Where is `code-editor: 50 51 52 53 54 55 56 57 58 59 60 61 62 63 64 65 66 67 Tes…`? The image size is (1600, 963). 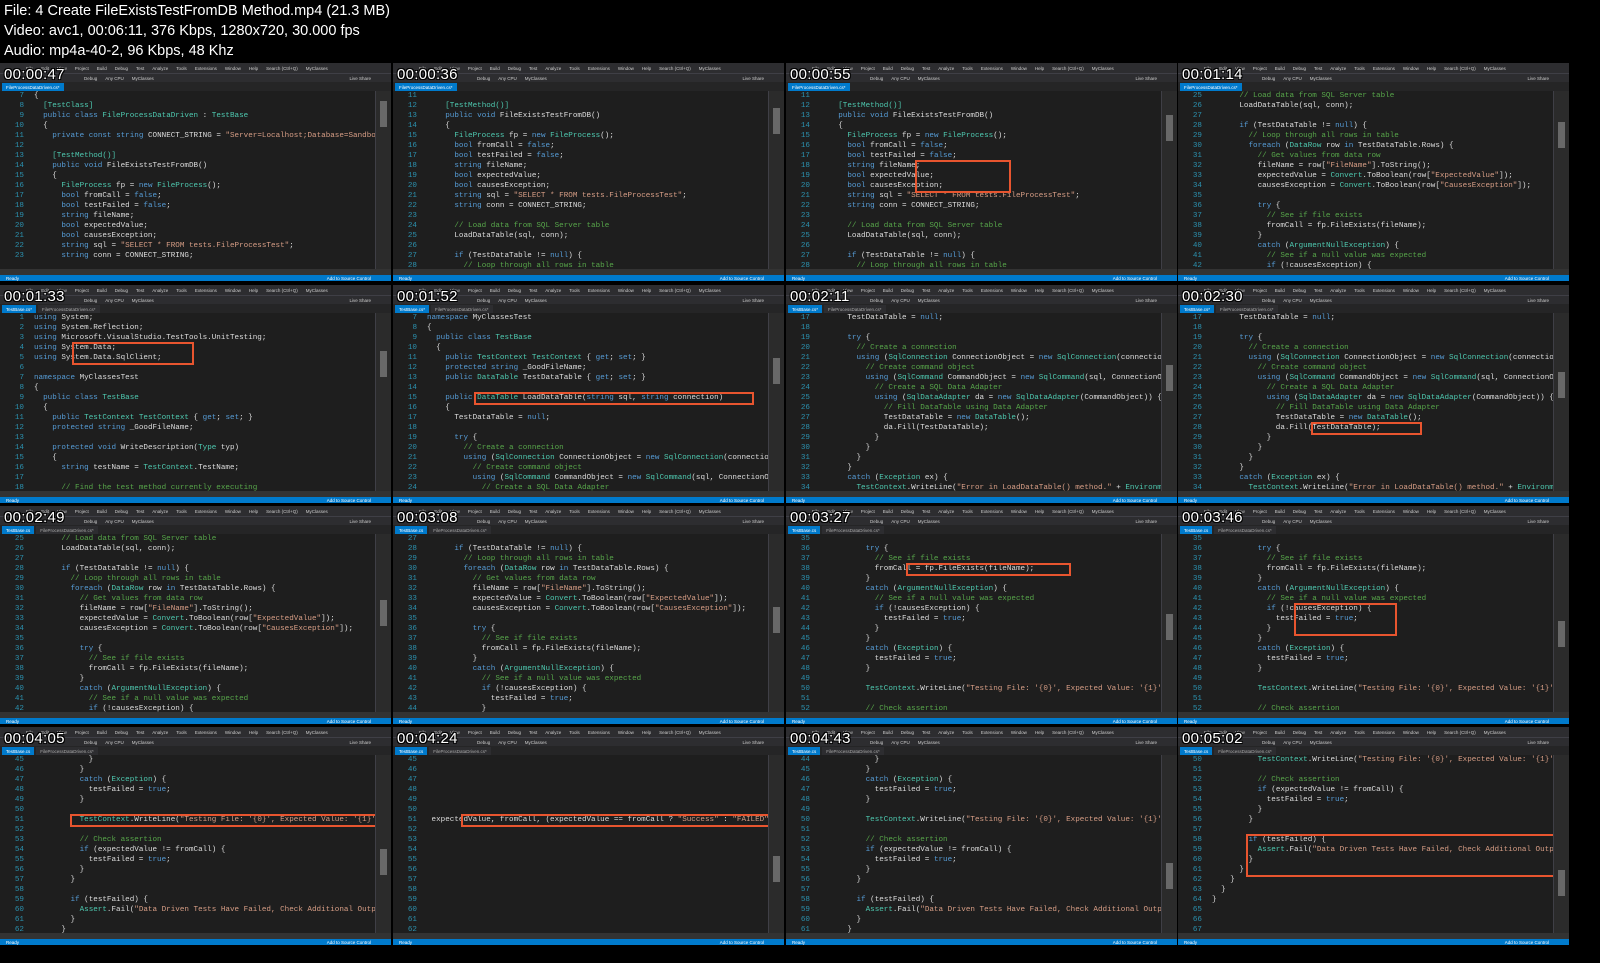 code-editor: 50 51 52 53 54 55 56 57 58 59 60 61 62 63 64 65 66 67 Tes… is located at coordinates (1365, 844).